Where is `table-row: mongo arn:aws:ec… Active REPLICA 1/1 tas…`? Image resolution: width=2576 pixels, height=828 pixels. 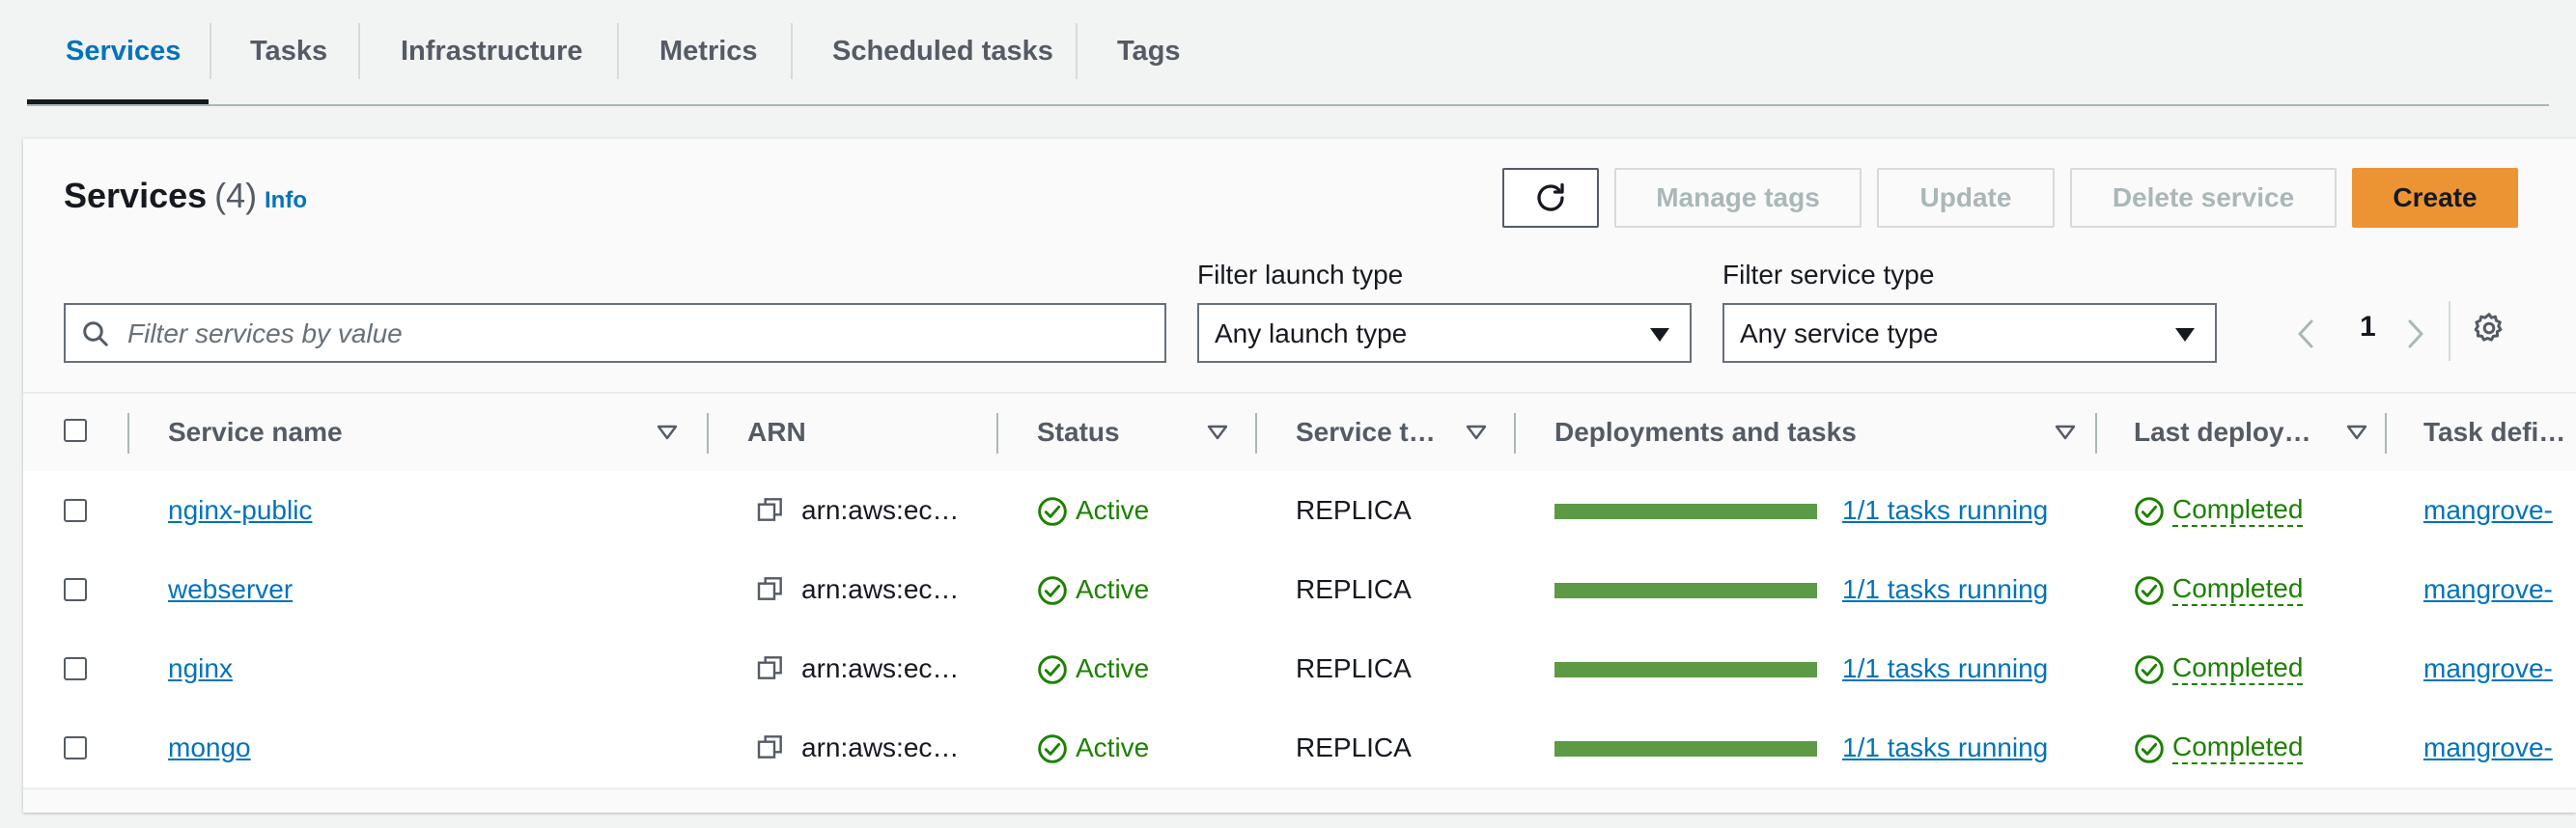
table-row: mongo arn:aws:ec… Active REPLICA 1/1 tas… is located at coordinates (1300, 748).